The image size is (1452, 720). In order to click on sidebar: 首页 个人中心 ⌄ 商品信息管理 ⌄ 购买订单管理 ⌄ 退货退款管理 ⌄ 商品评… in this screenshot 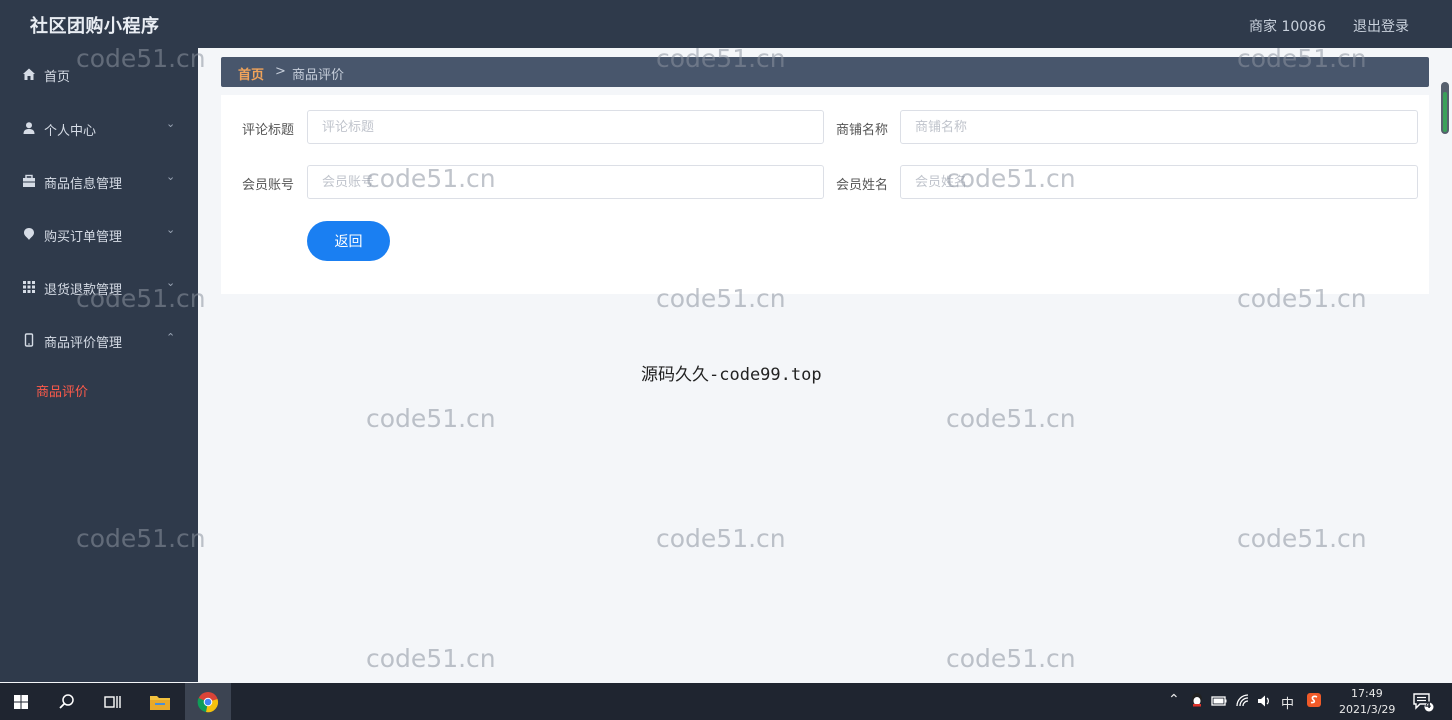, I will do `click(99, 365)`.